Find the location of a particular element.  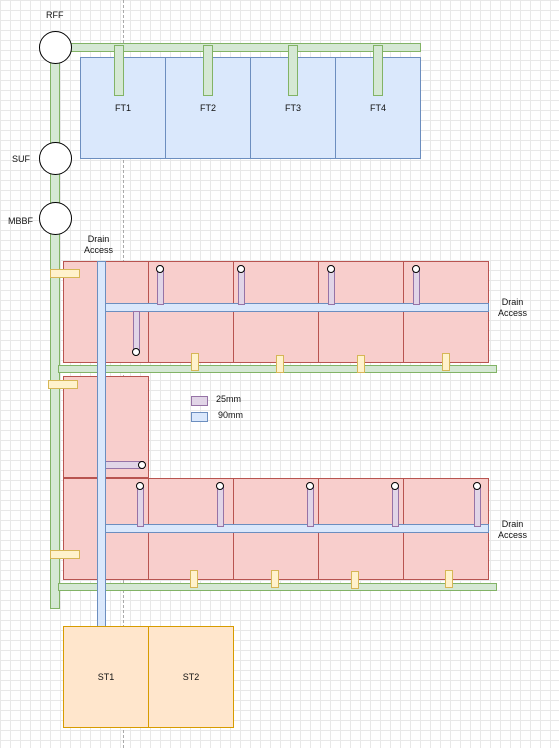

legend-large-pipe-label: 90mm is located at coordinates (231, 415).